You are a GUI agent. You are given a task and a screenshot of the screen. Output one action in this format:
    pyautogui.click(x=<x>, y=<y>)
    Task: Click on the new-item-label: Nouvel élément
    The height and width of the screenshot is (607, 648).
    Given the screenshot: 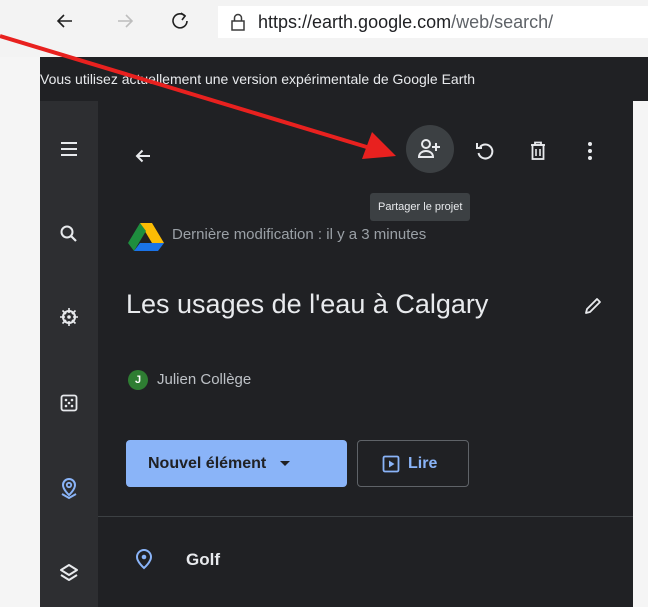 What is the action you would take?
    pyautogui.click(x=207, y=463)
    